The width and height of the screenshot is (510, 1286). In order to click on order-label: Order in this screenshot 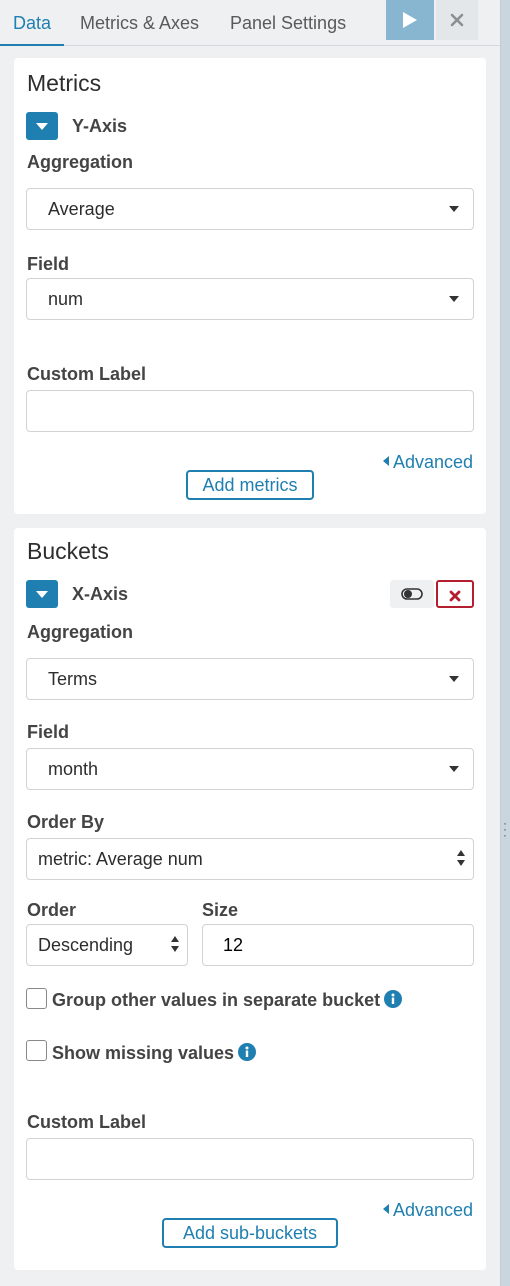, I will do `click(52, 910)`.